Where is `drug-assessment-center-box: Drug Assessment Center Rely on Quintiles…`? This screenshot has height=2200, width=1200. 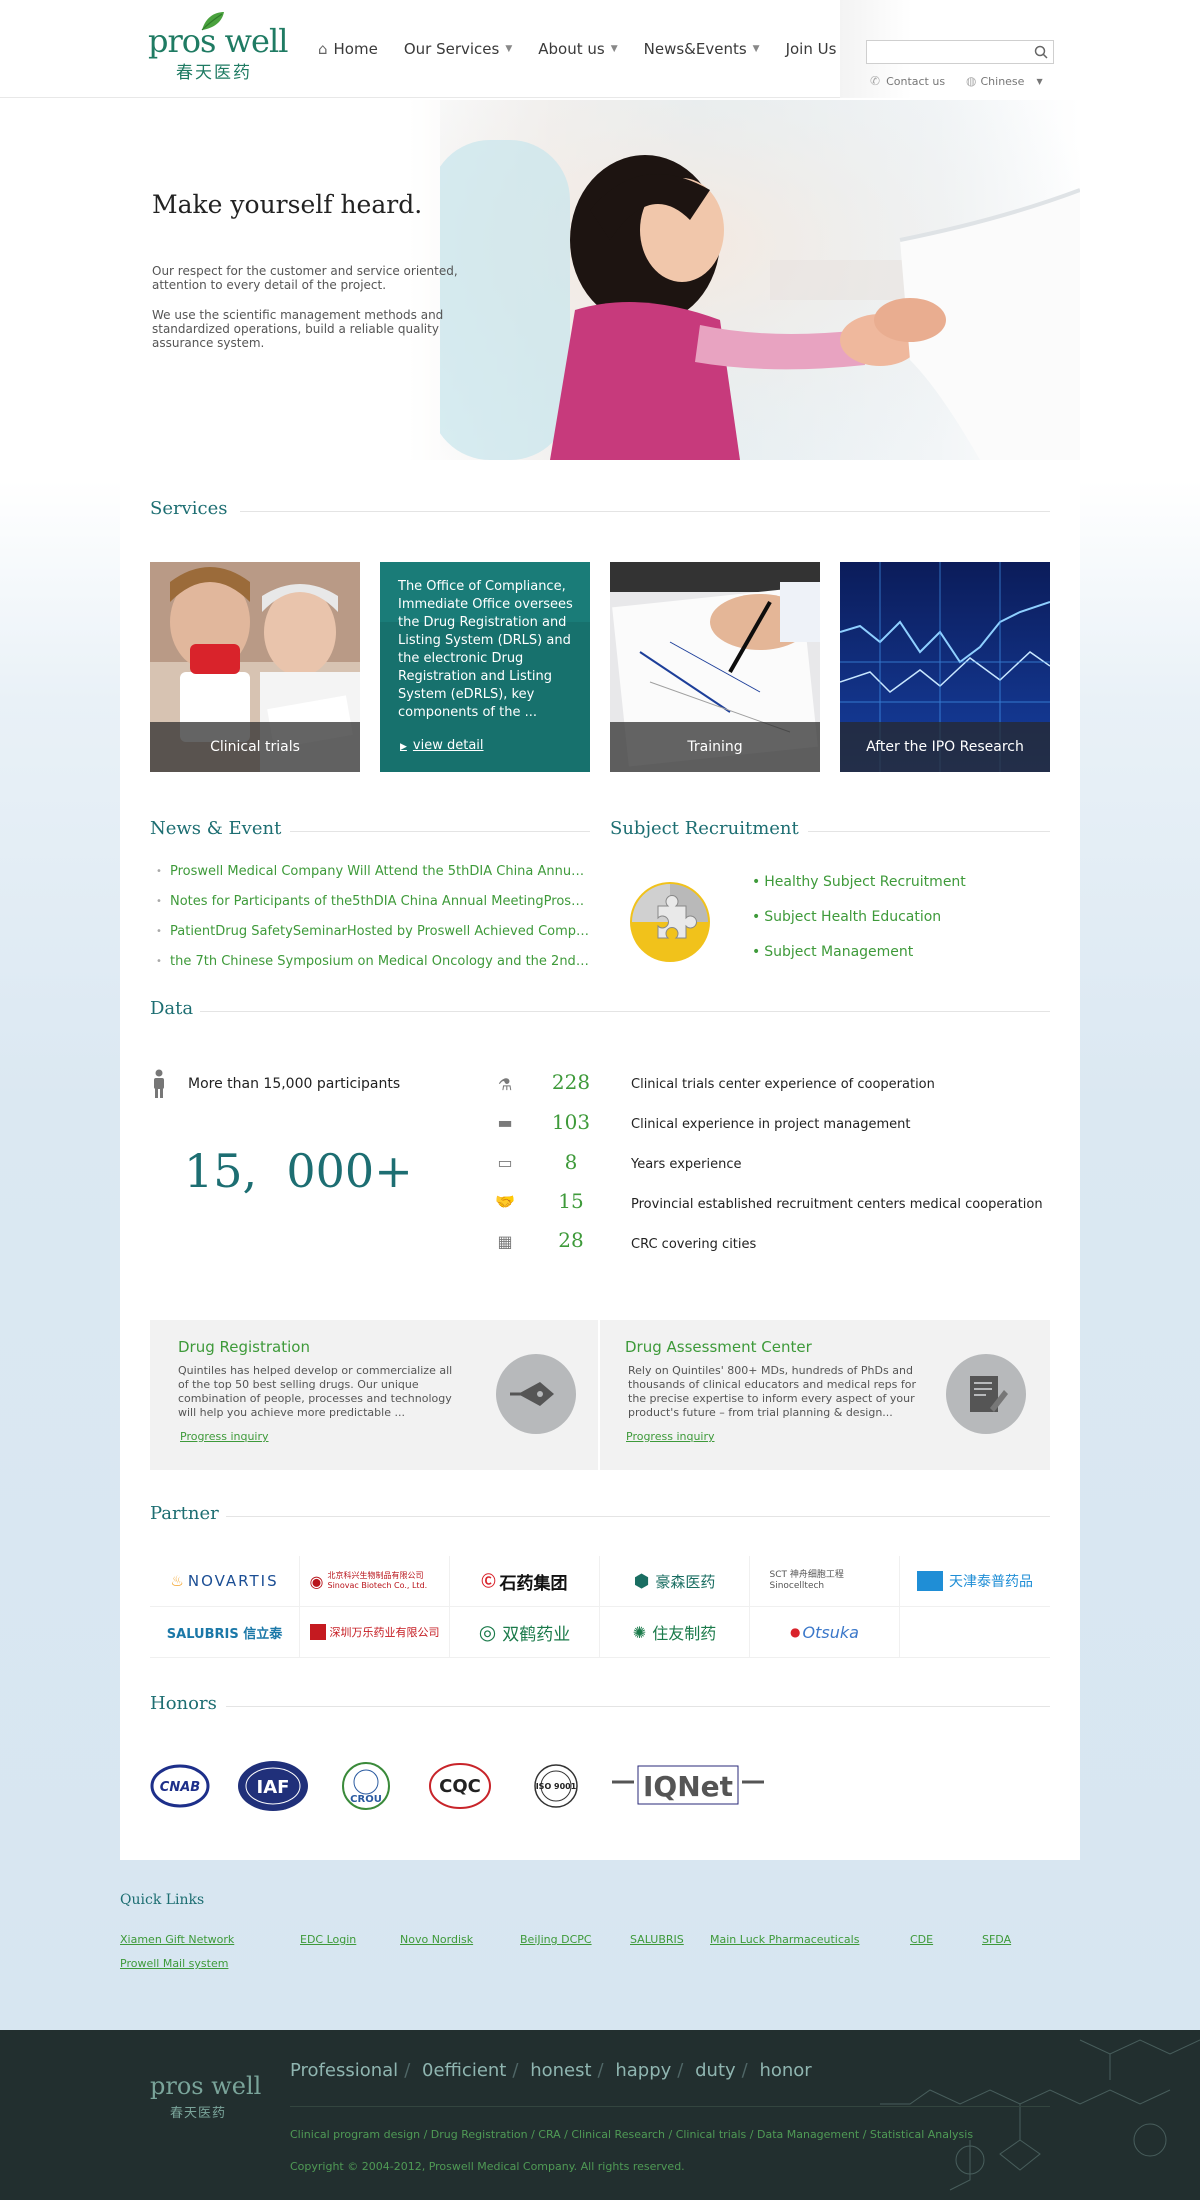
drug-assessment-center-box: Drug Assessment Center Rely on Quintiles… is located at coordinates (825, 1395).